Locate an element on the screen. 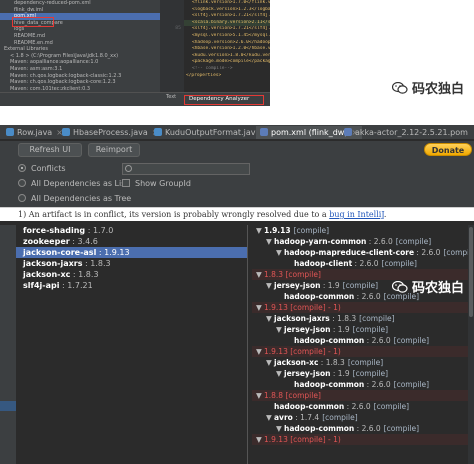 The width and height of the screenshot is (474, 464). code-line: <logback.version>1.2.3</logback.version> is located at coordinates (231, 9).